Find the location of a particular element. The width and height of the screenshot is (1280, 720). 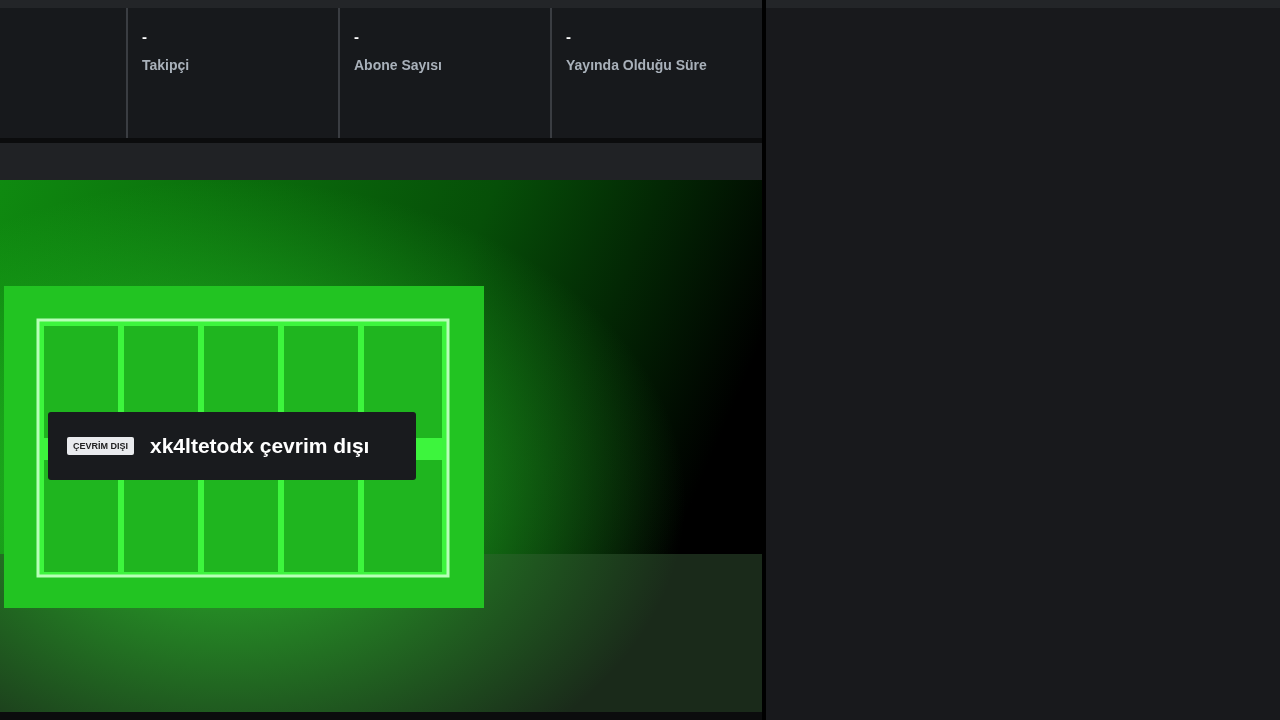

offline-message: xk4ltetodx çevrim dışı is located at coordinates (260, 446).